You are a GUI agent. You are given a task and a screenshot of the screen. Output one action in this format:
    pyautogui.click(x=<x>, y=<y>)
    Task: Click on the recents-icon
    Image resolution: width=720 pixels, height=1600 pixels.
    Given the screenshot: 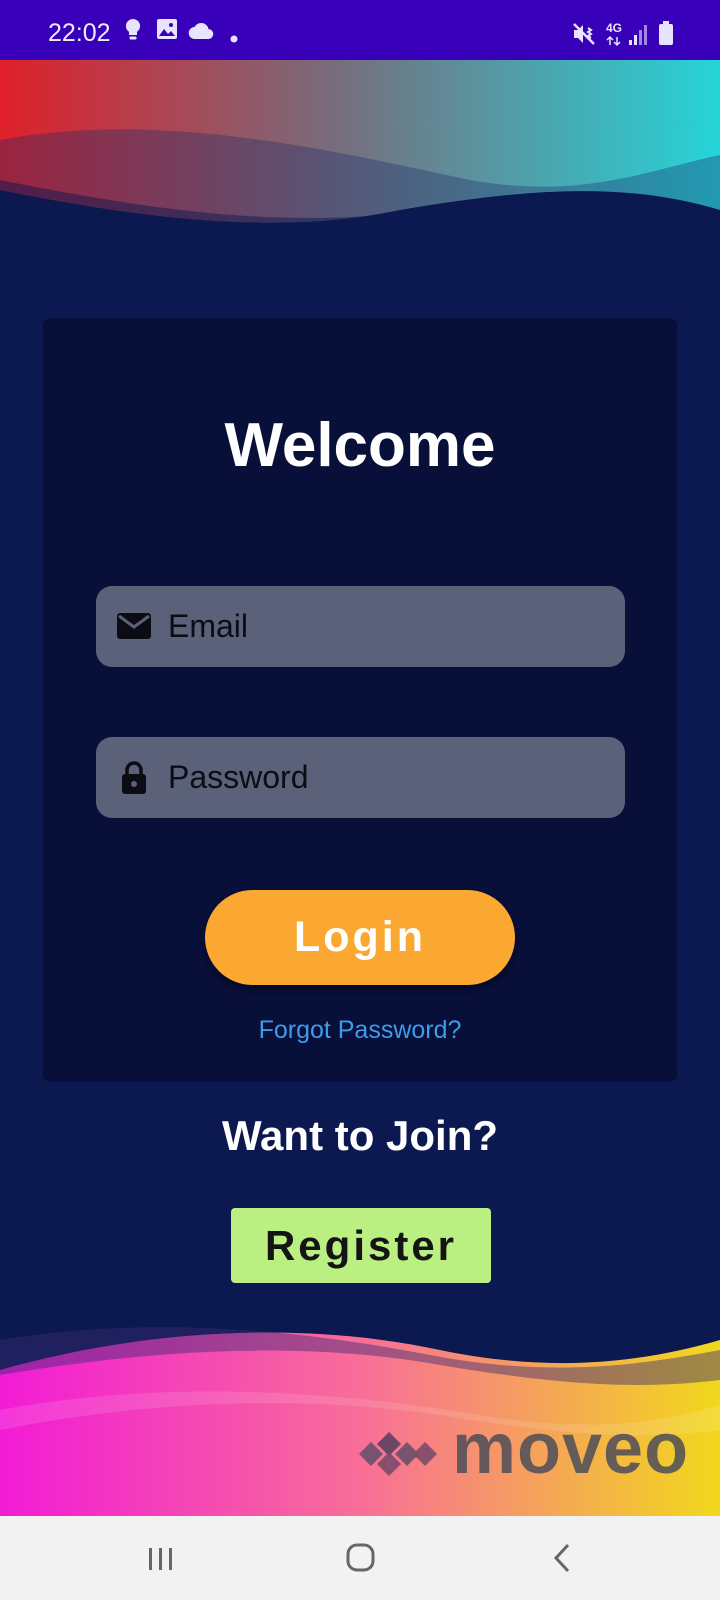 What is the action you would take?
    pyautogui.click(x=160, y=1558)
    